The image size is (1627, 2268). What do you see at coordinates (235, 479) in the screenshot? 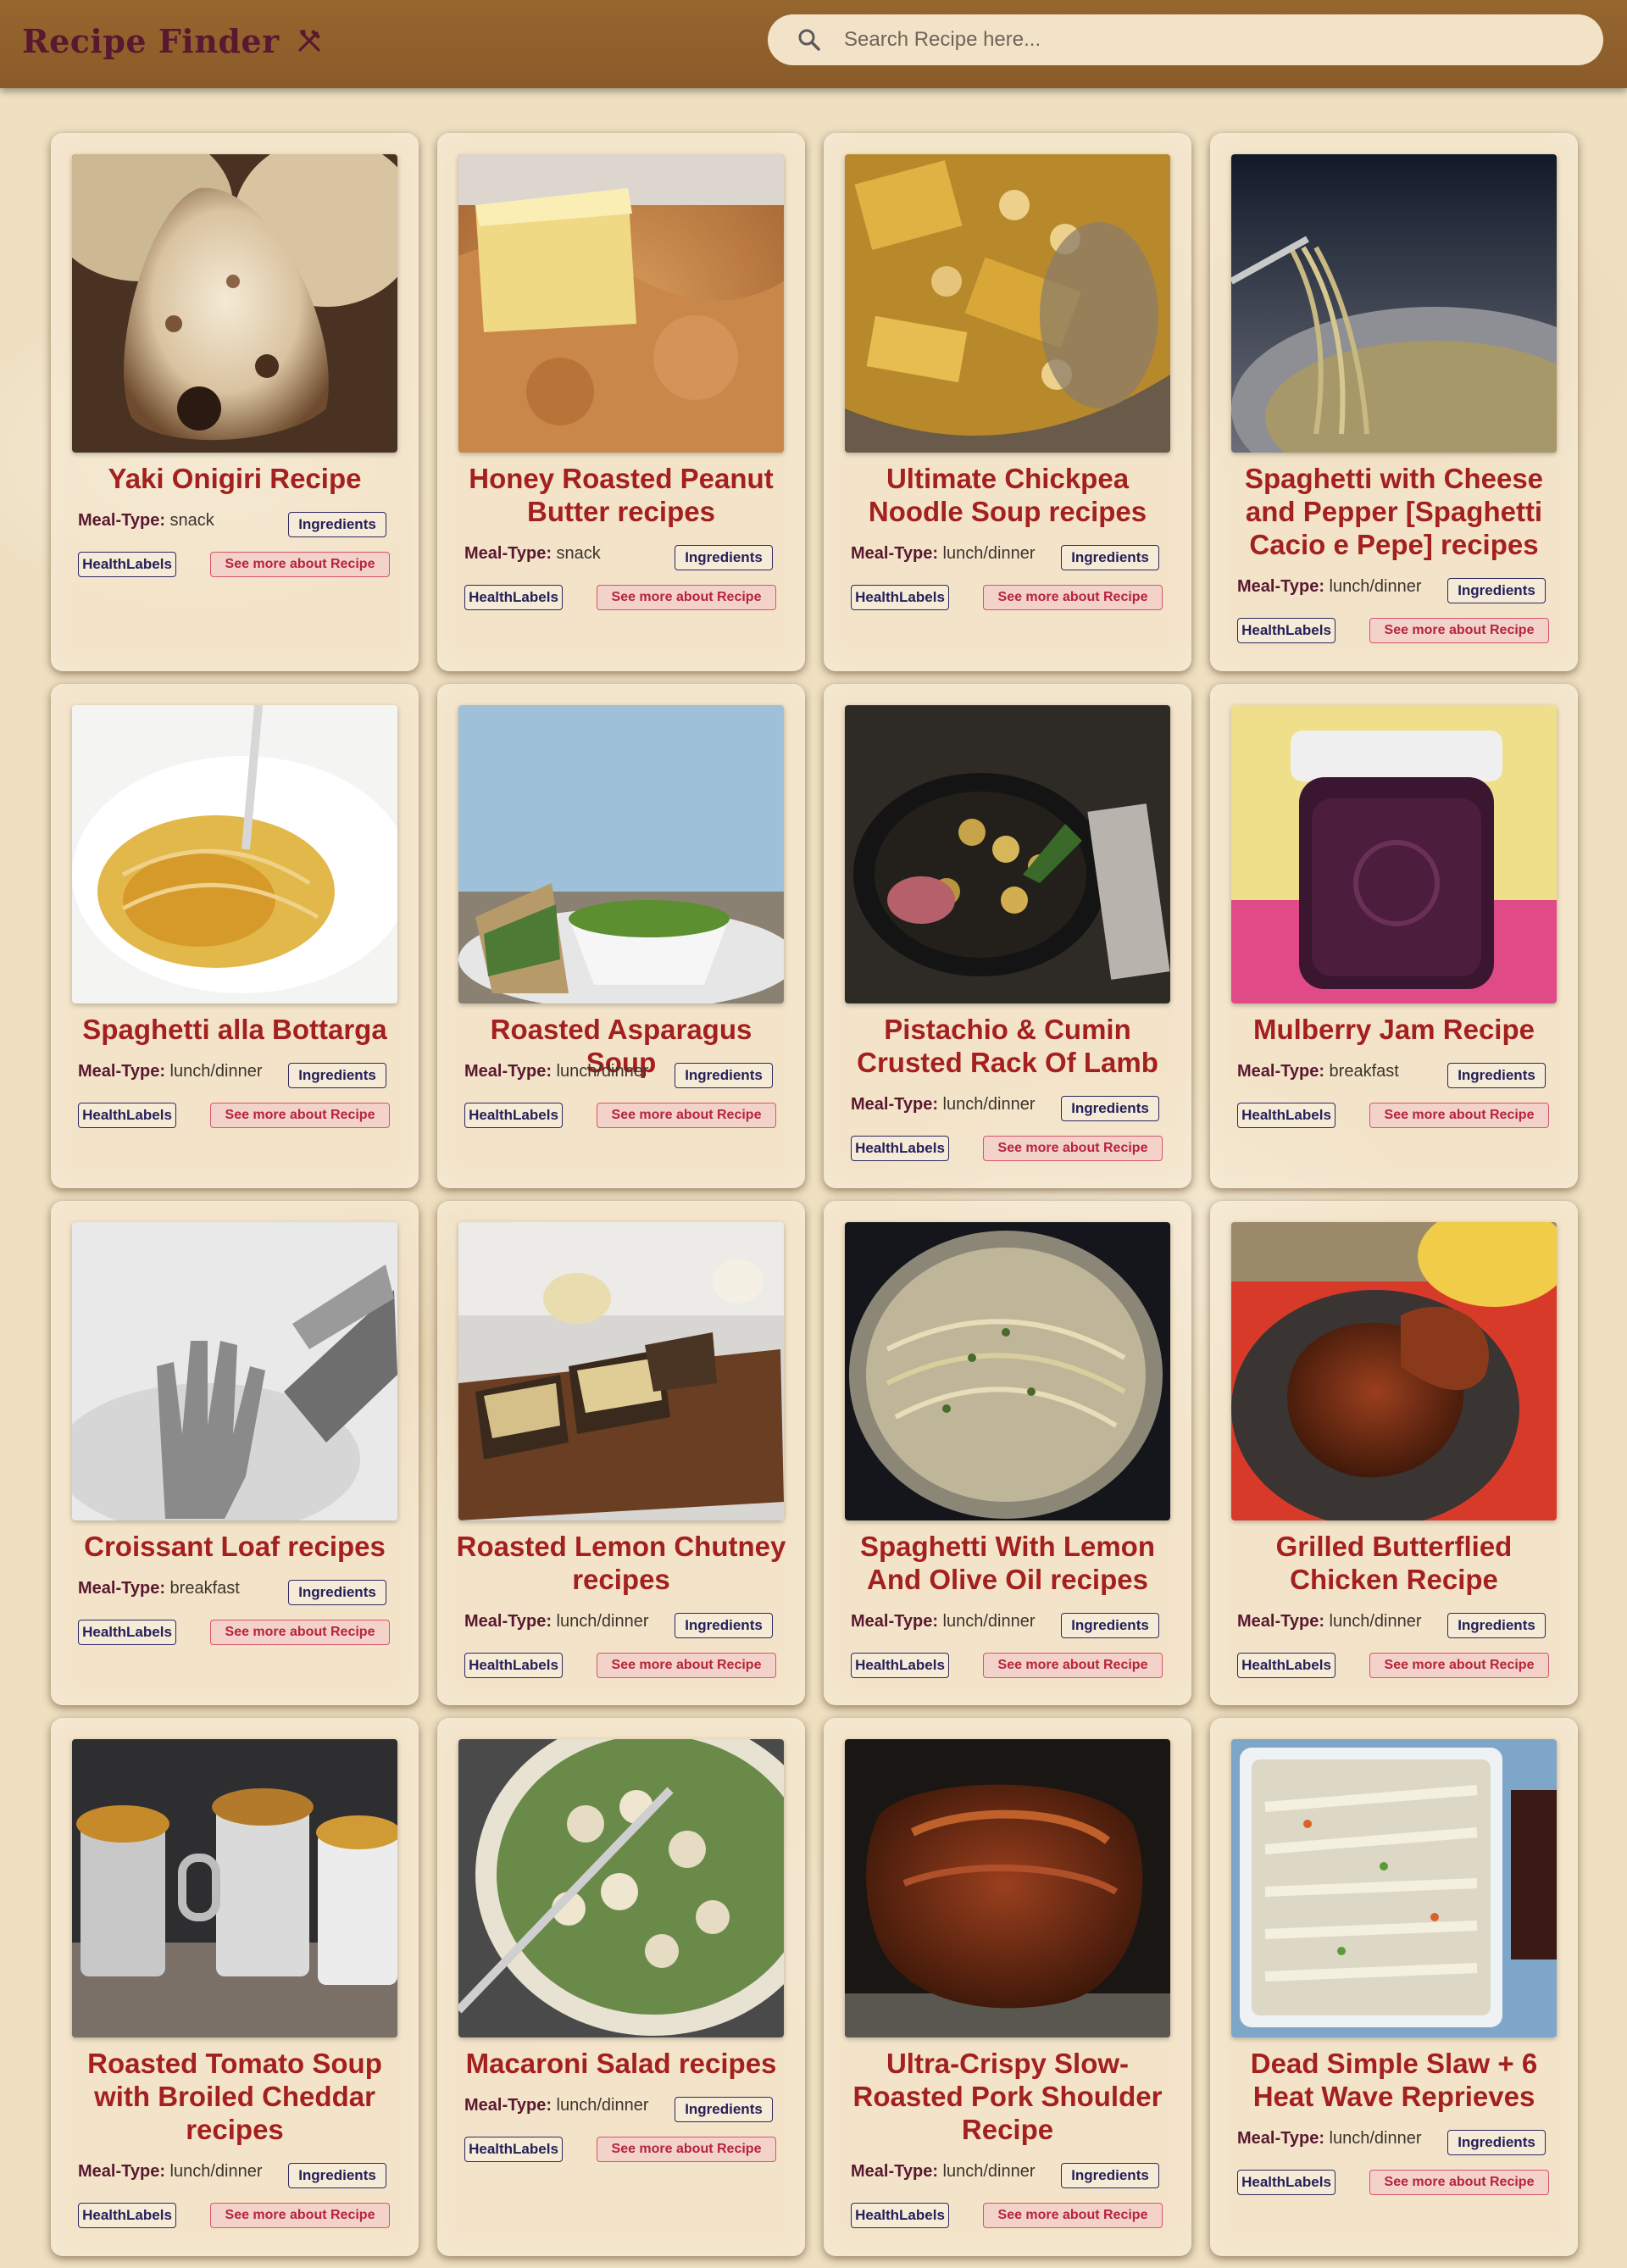
I see `recipe-title: Yaki Onigiri Recipe` at bounding box center [235, 479].